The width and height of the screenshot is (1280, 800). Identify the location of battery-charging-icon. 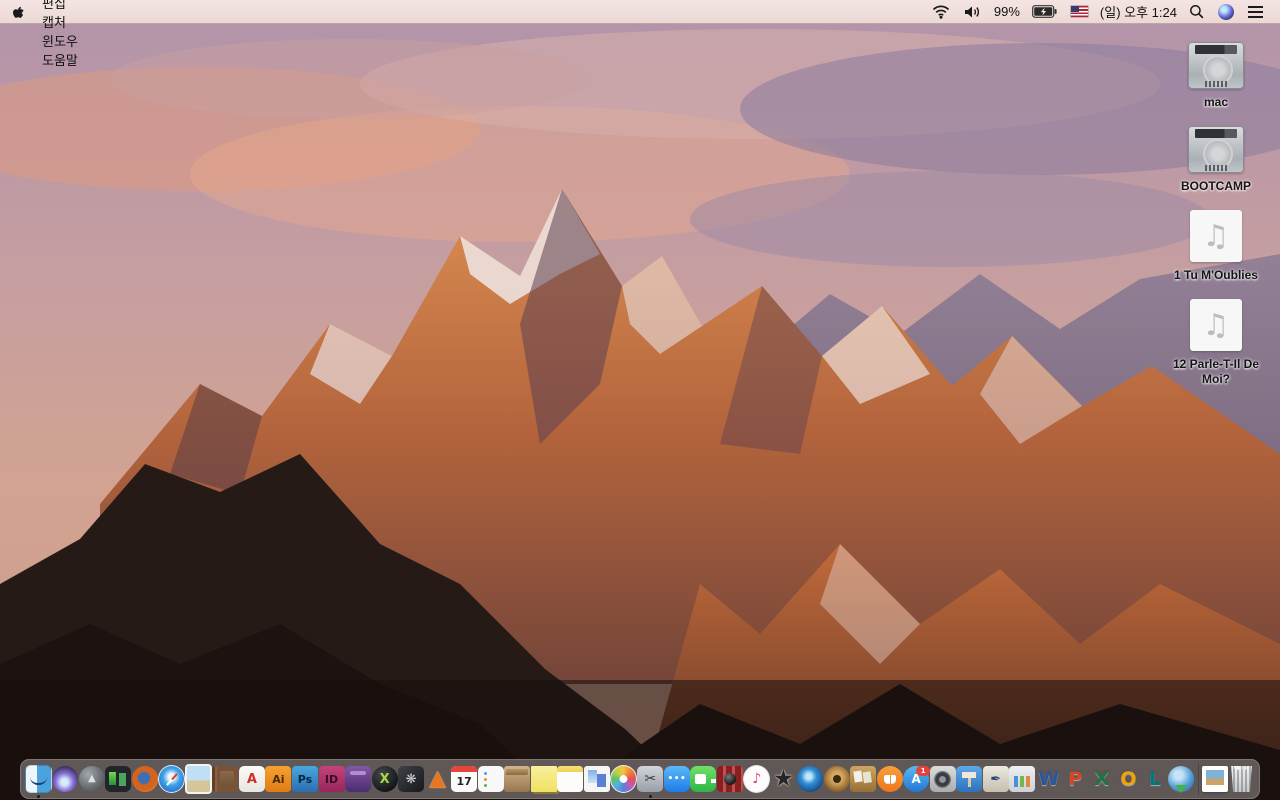
(1044, 11).